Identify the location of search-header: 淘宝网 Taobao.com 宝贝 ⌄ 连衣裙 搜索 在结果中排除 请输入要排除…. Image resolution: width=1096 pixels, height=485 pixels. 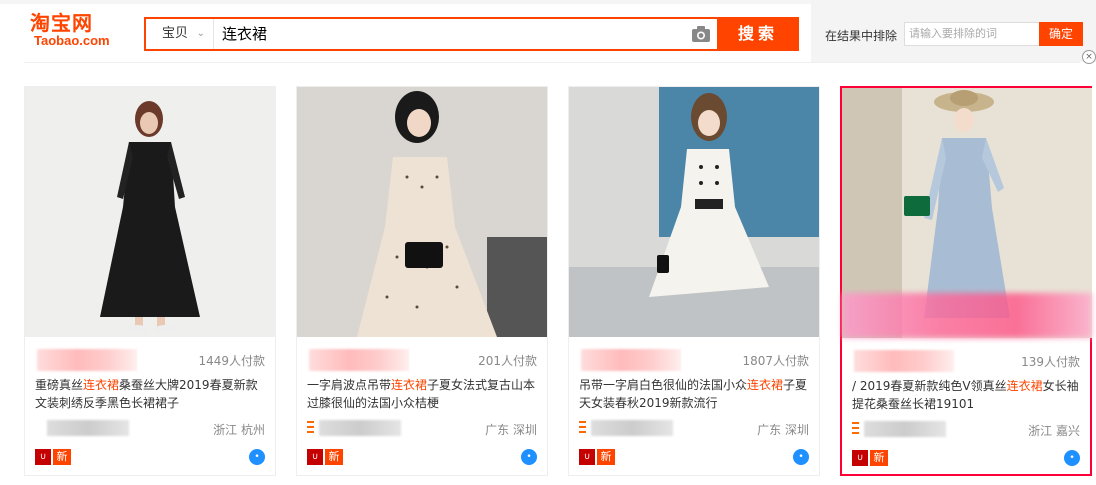
(548, 32).